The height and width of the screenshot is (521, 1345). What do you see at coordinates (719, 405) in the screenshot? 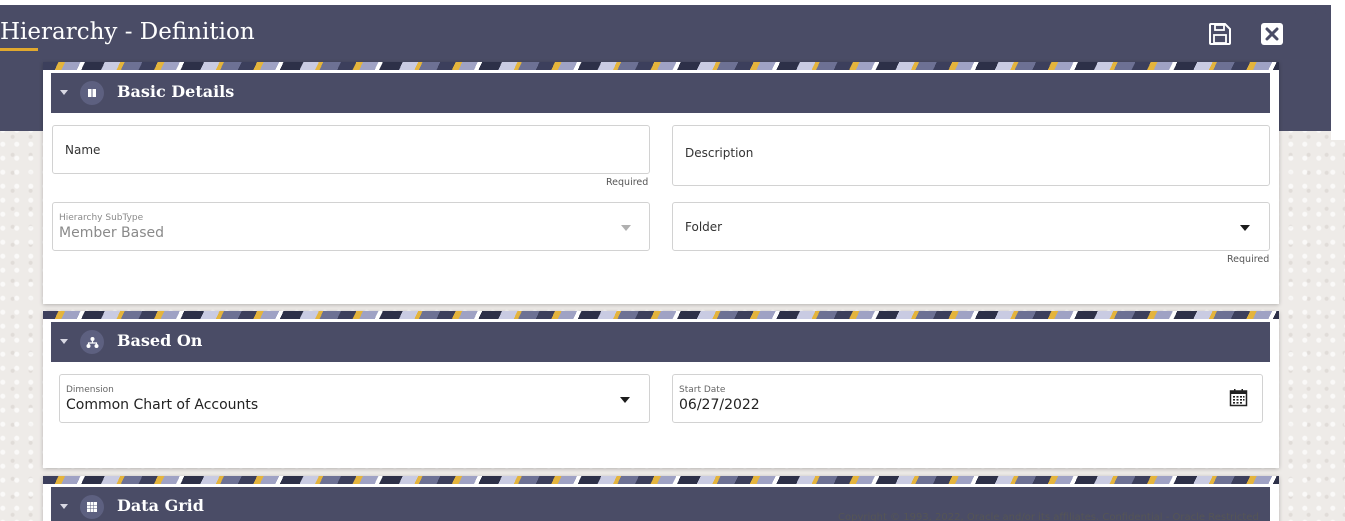
I see `start-date-value: 06/27/2022` at bounding box center [719, 405].